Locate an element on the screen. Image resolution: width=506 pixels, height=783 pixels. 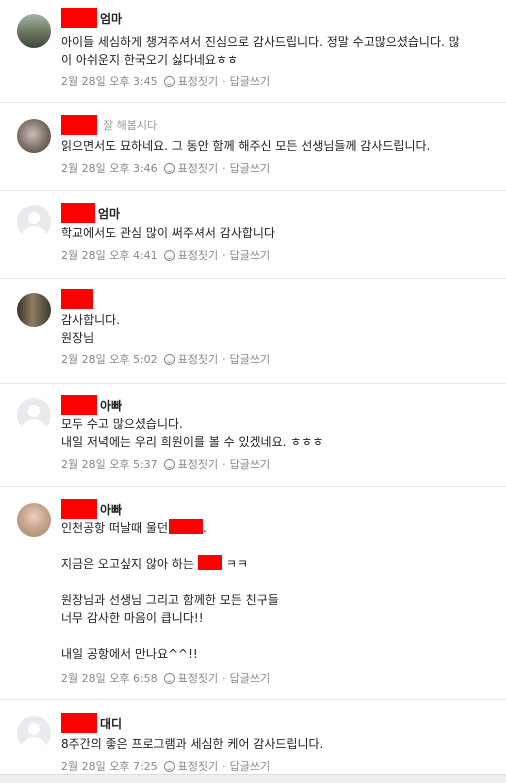
comment: 감사합니다. 원장님 2월 28일 오후 5:02 표정짓기 · 답글쓰기 is located at coordinates (253, 331).